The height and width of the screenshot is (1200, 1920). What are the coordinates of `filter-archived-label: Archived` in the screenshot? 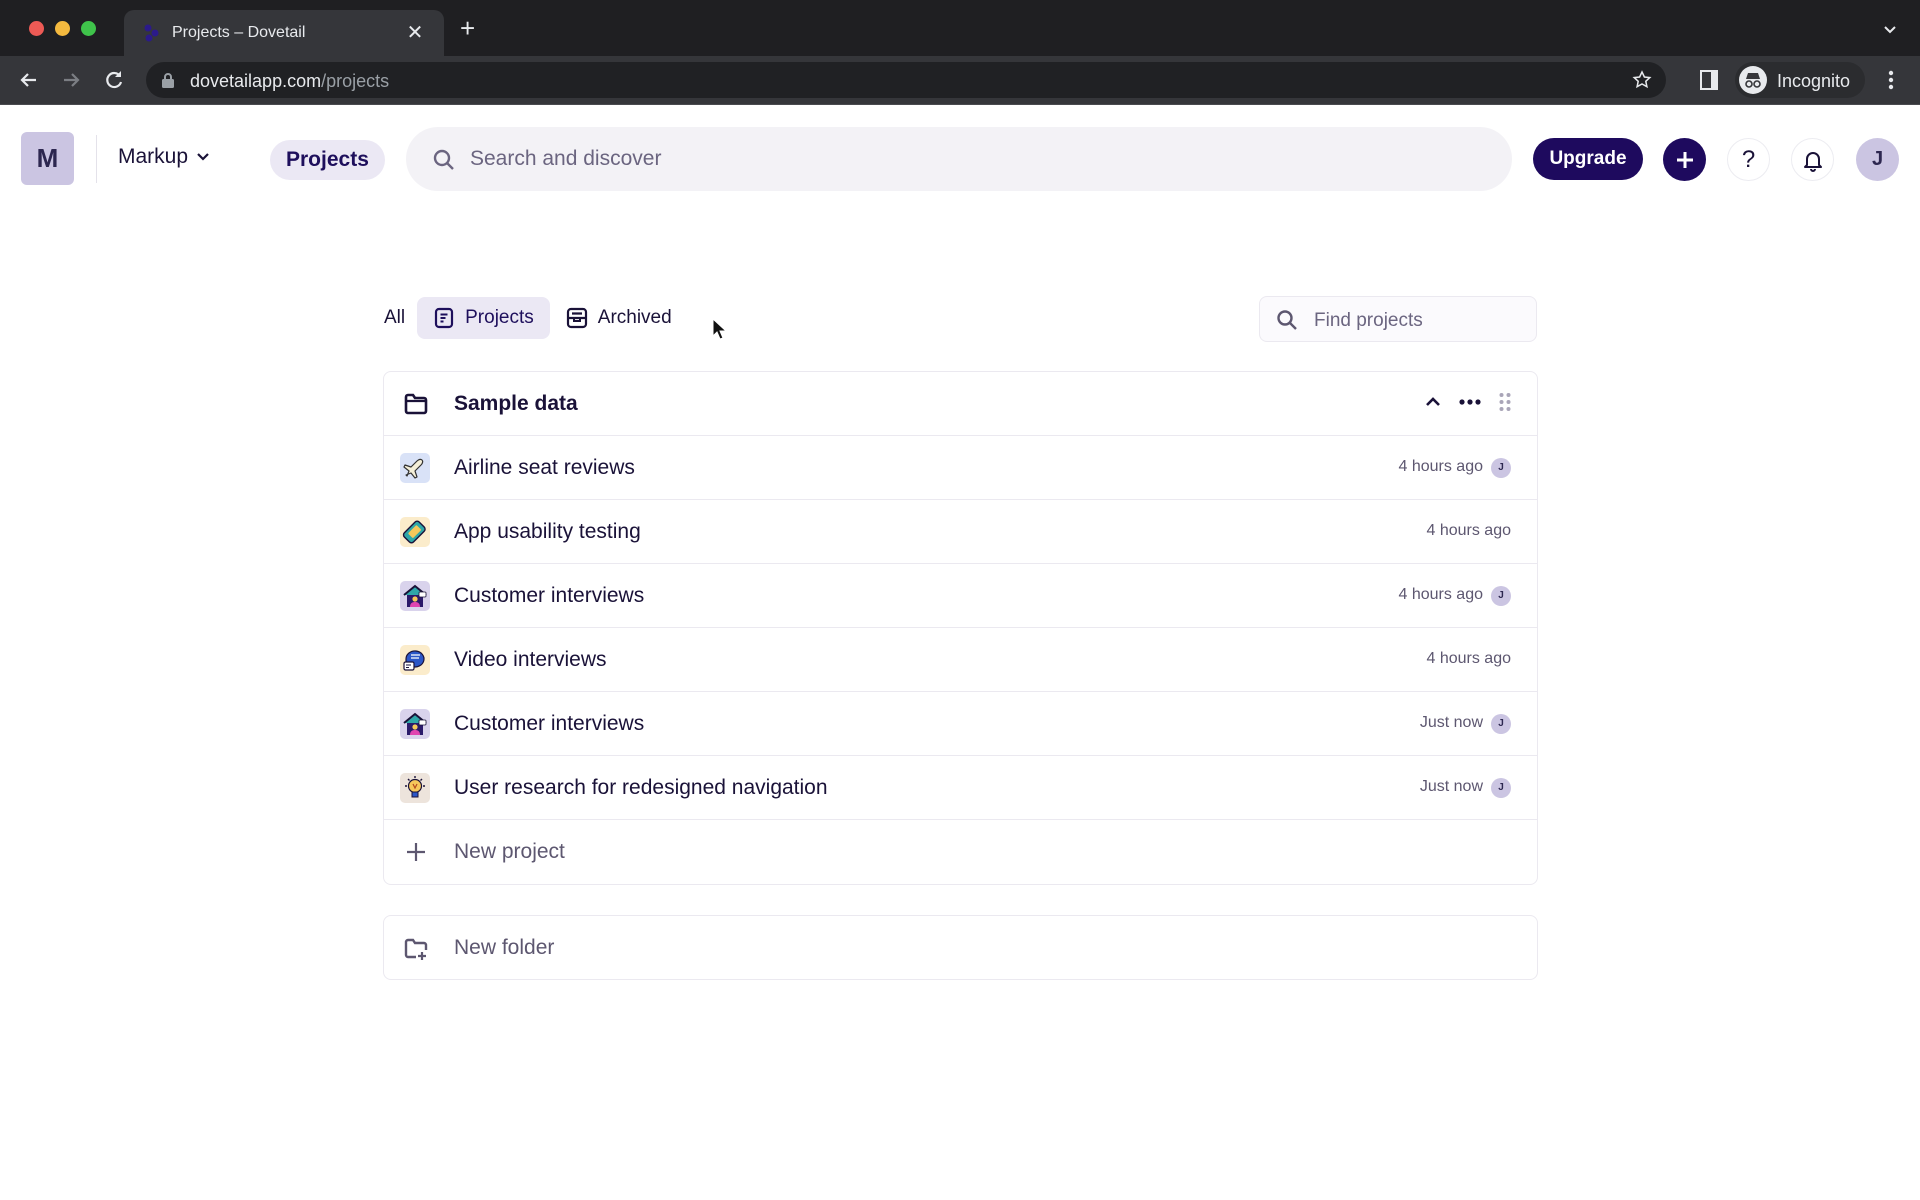 It's located at (634, 317).